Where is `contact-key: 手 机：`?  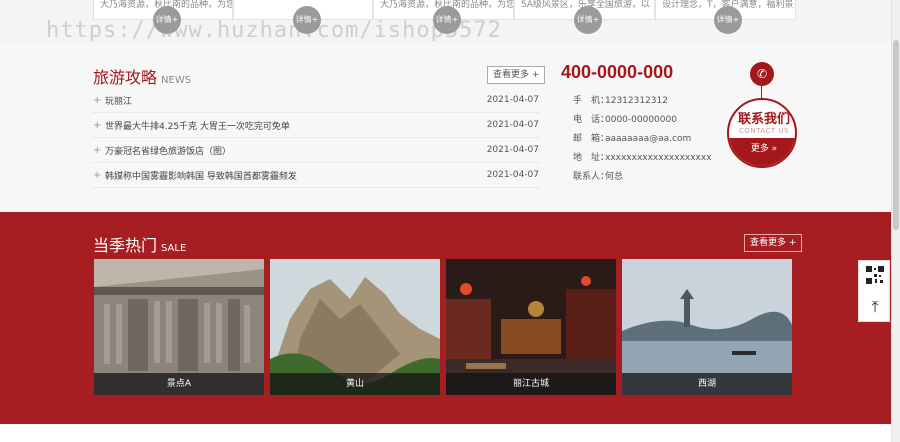
contact-key: 手 机： is located at coordinates (591, 101).